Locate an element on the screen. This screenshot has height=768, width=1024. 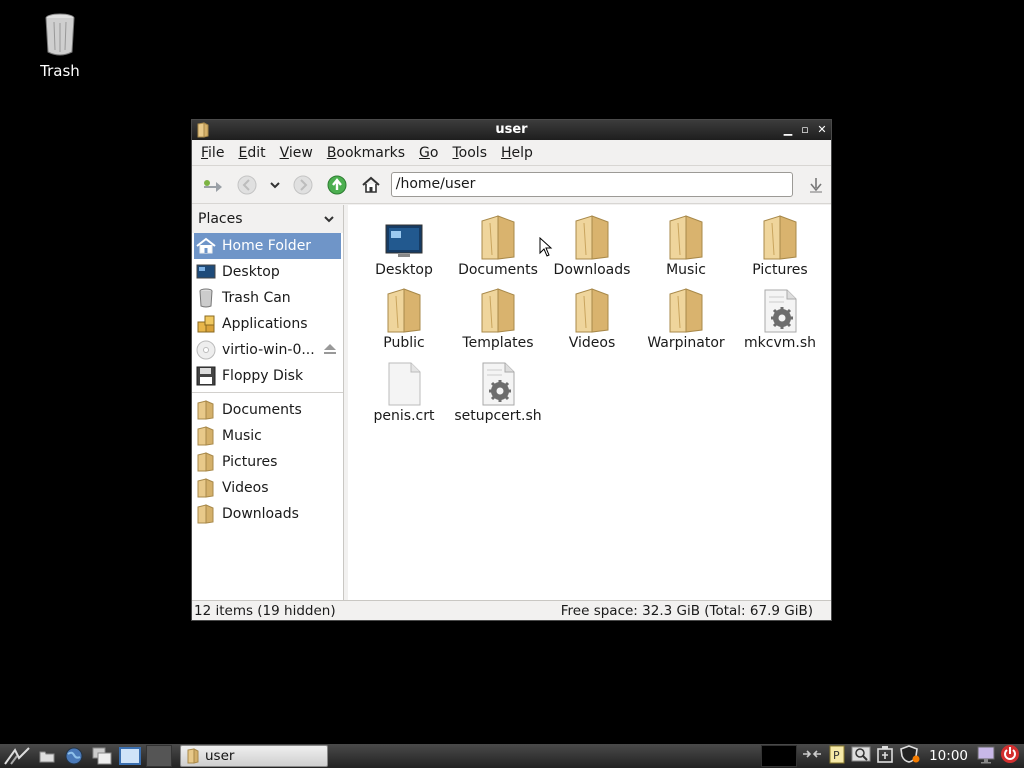
file-icon is located at coordinates (404, 384).